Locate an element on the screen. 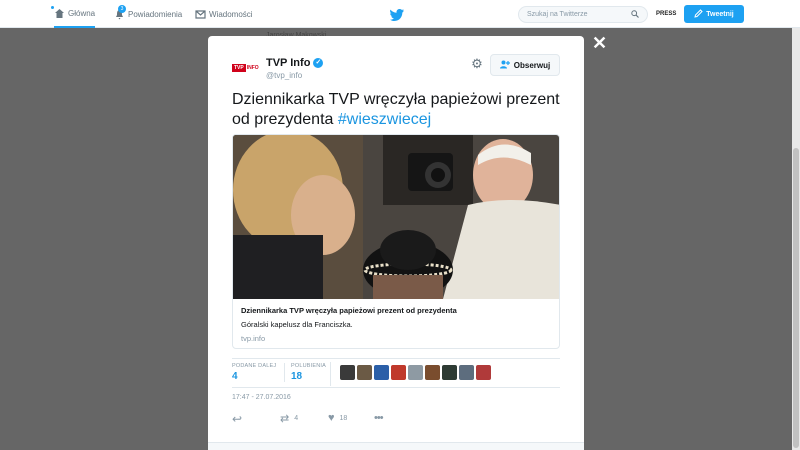 The image size is (800, 450). likes-count: 18 is located at coordinates (297, 376).